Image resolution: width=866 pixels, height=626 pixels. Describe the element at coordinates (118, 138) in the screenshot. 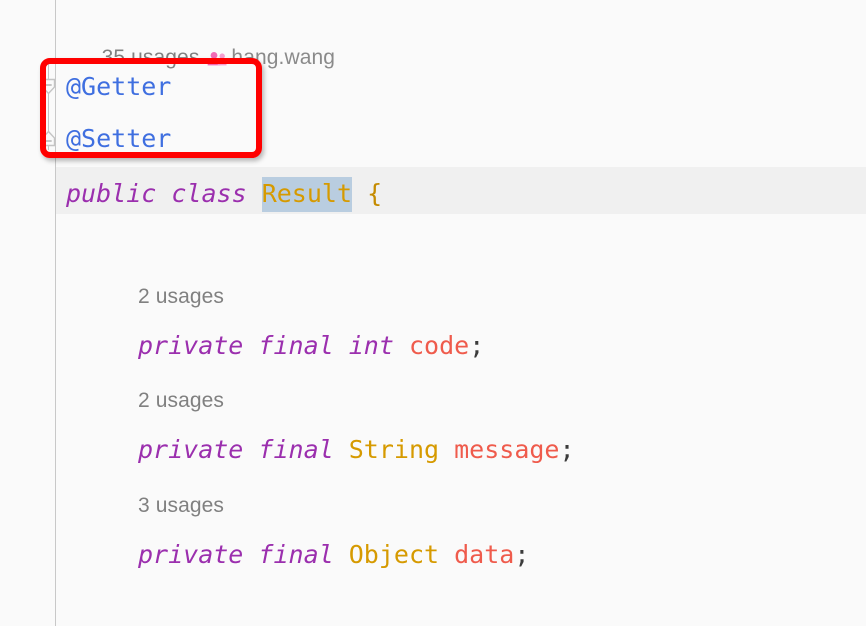

I see `annotation-setter: @Setter` at that location.